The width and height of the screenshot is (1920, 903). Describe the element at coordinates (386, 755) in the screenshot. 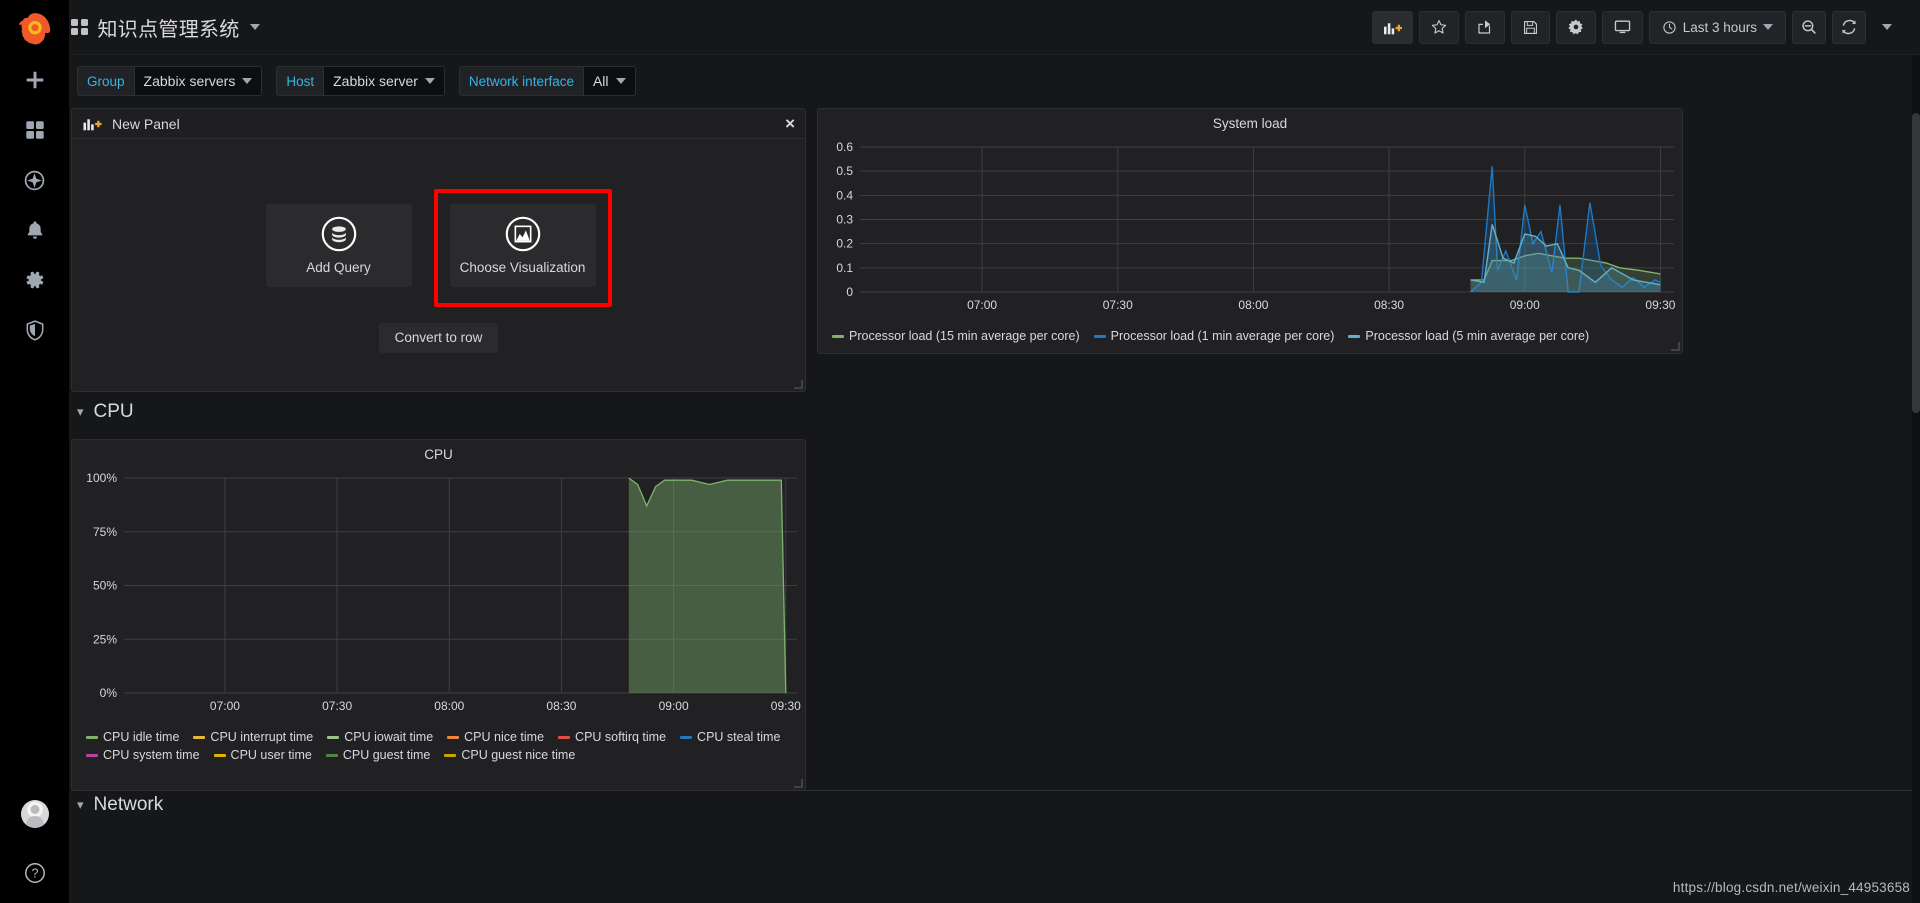

I see `legend-label: CPU guest time` at that location.